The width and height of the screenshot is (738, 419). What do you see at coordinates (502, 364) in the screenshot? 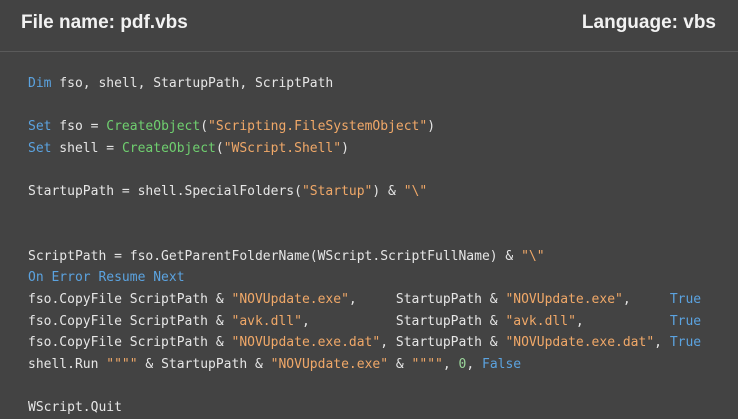
I see `keyword-token: False` at bounding box center [502, 364].